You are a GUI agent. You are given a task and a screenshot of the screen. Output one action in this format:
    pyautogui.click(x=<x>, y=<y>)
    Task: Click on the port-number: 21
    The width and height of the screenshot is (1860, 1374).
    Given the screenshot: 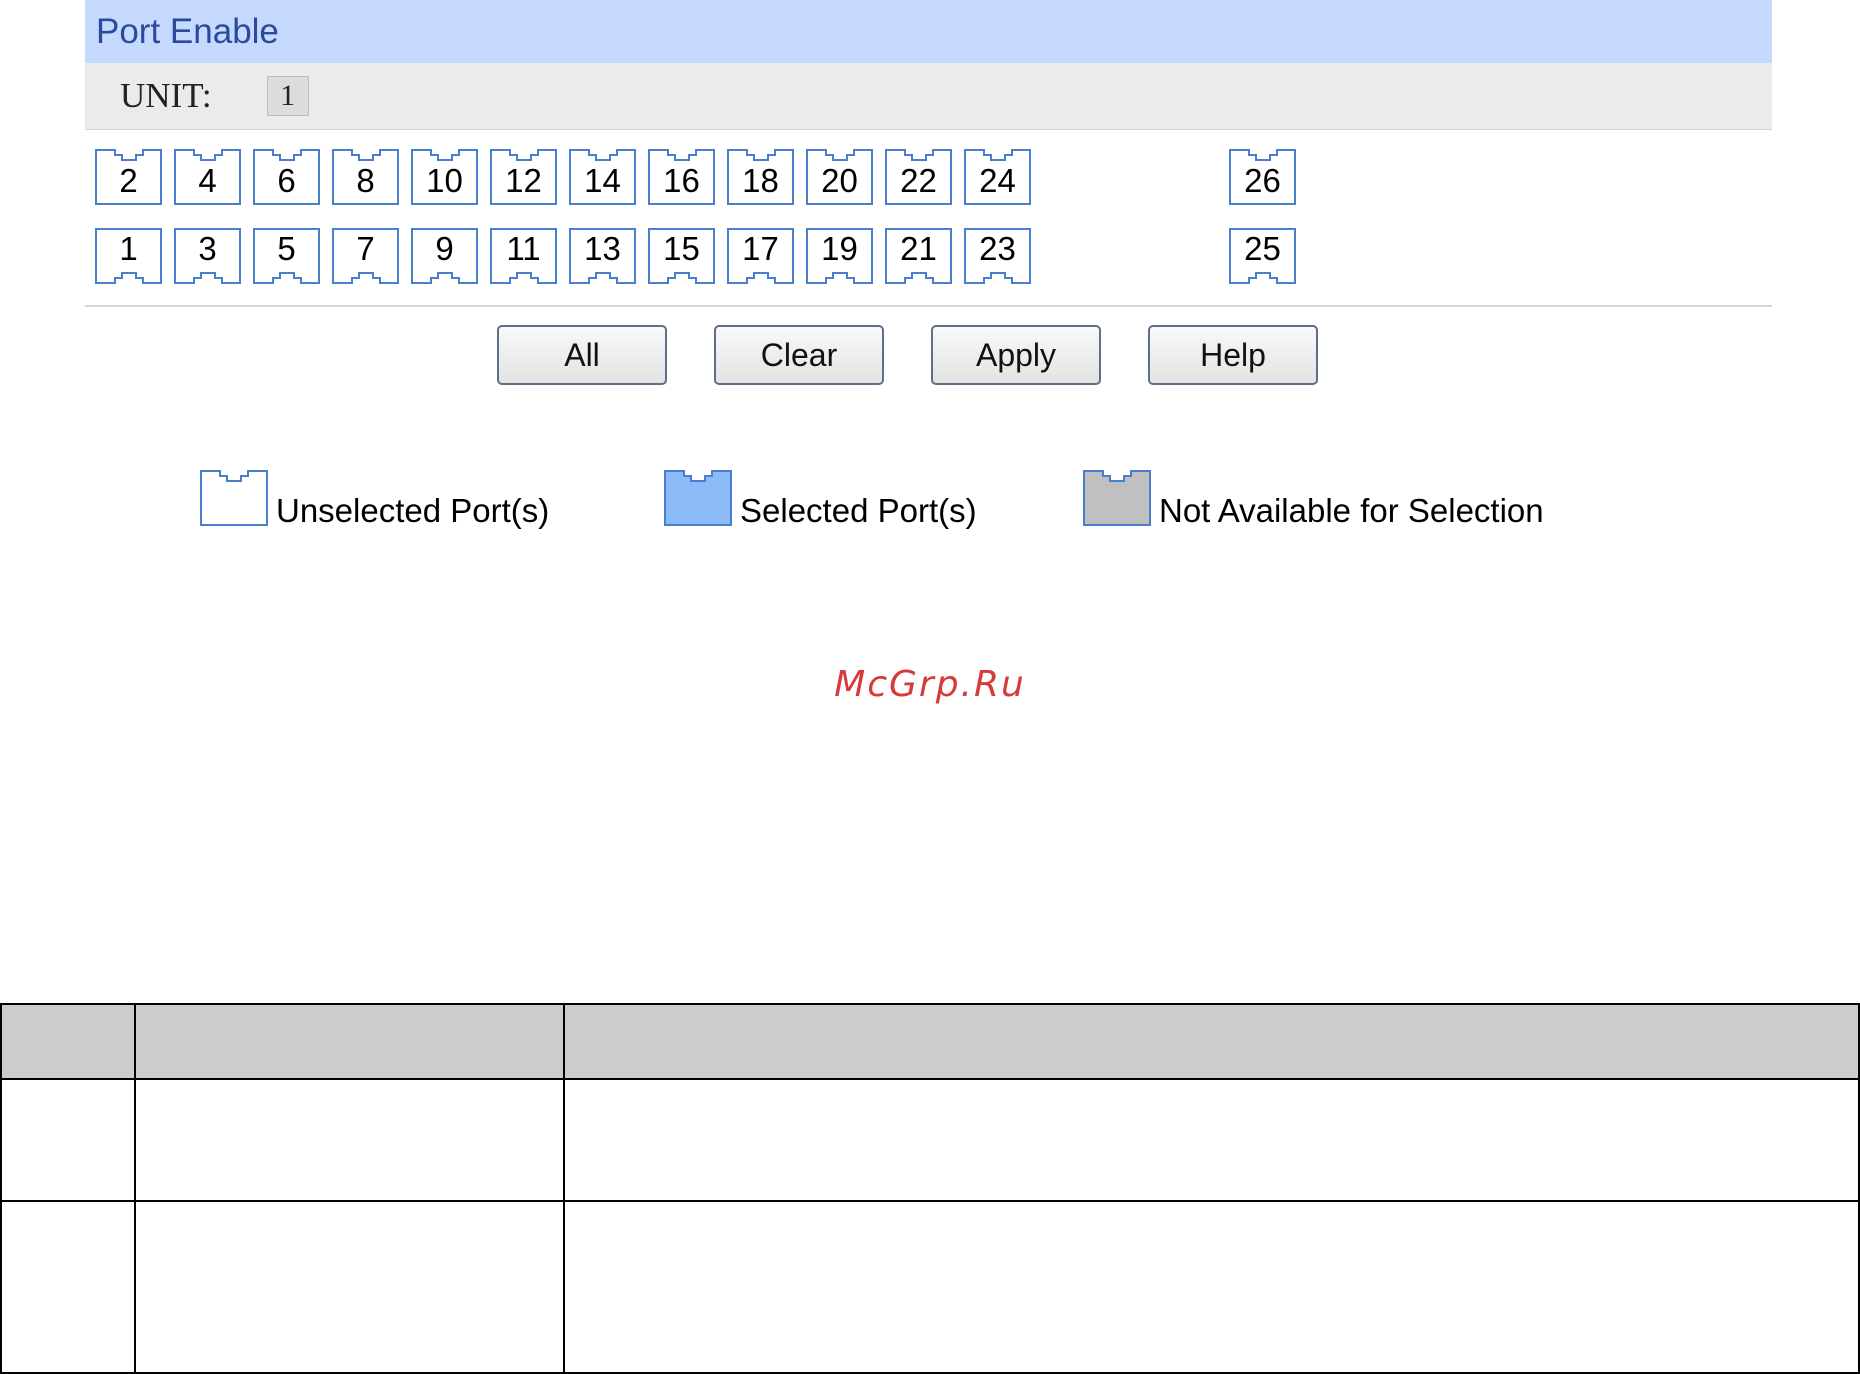 What is the action you would take?
    pyautogui.click(x=918, y=248)
    